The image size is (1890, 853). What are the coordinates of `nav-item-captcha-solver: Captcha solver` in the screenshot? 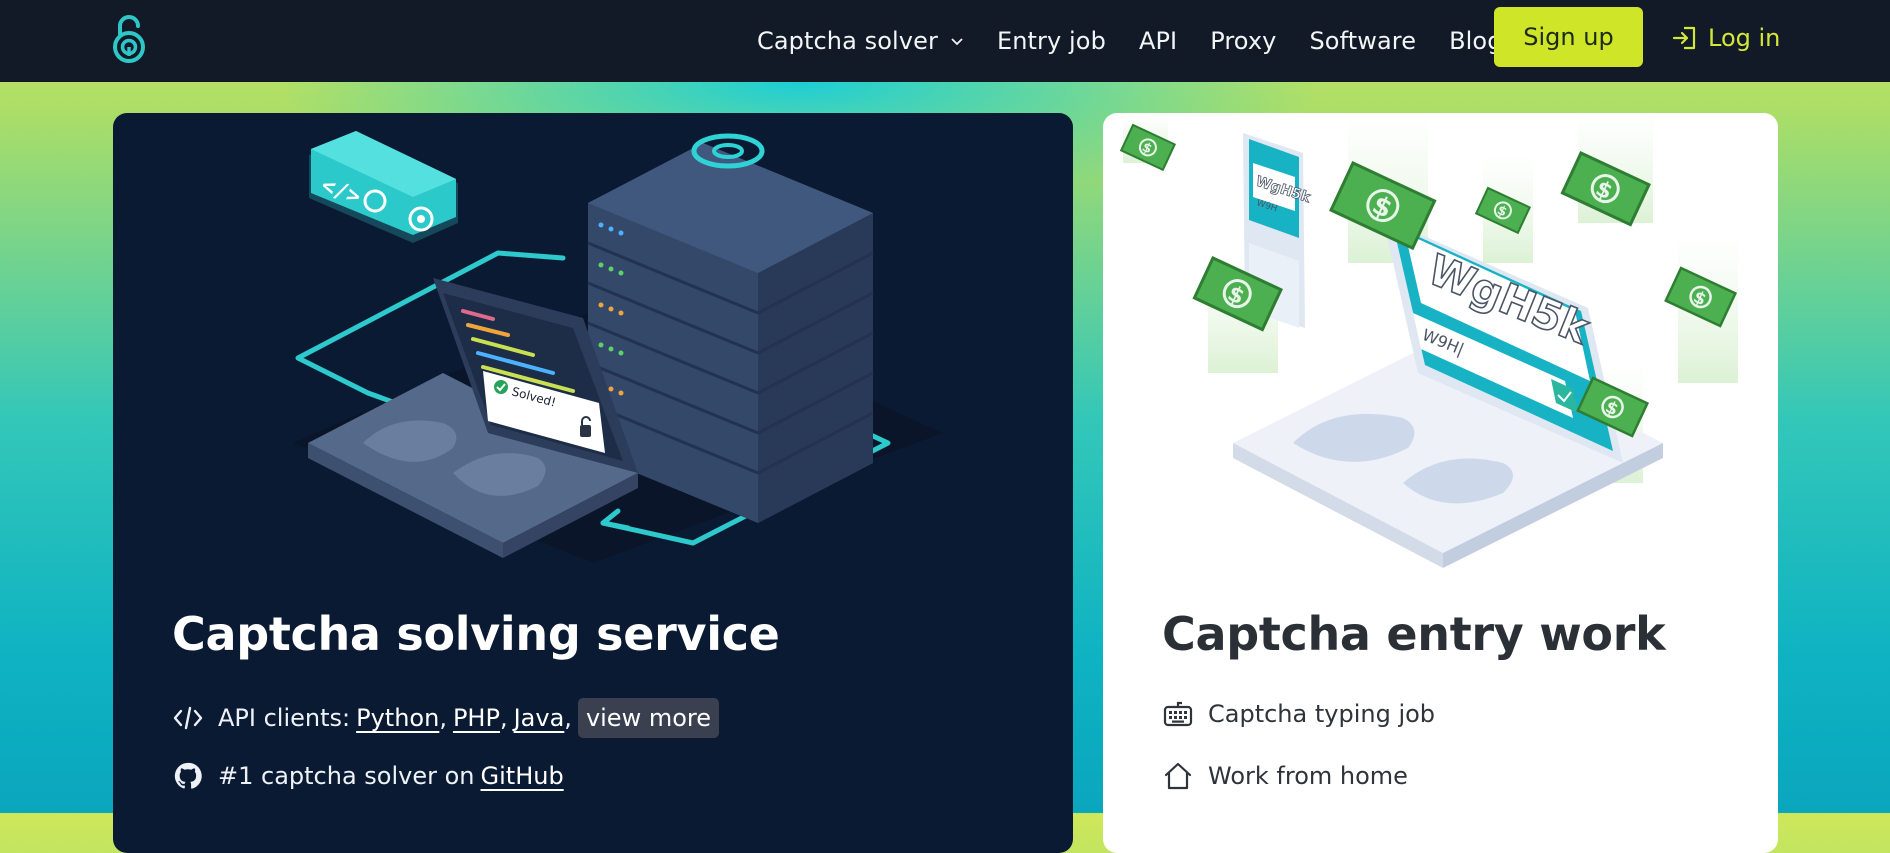 It's located at (860, 41).